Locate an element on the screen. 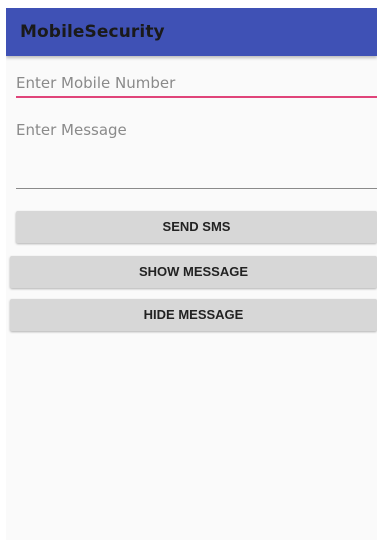  mobile-number-input is located at coordinates (196, 83).